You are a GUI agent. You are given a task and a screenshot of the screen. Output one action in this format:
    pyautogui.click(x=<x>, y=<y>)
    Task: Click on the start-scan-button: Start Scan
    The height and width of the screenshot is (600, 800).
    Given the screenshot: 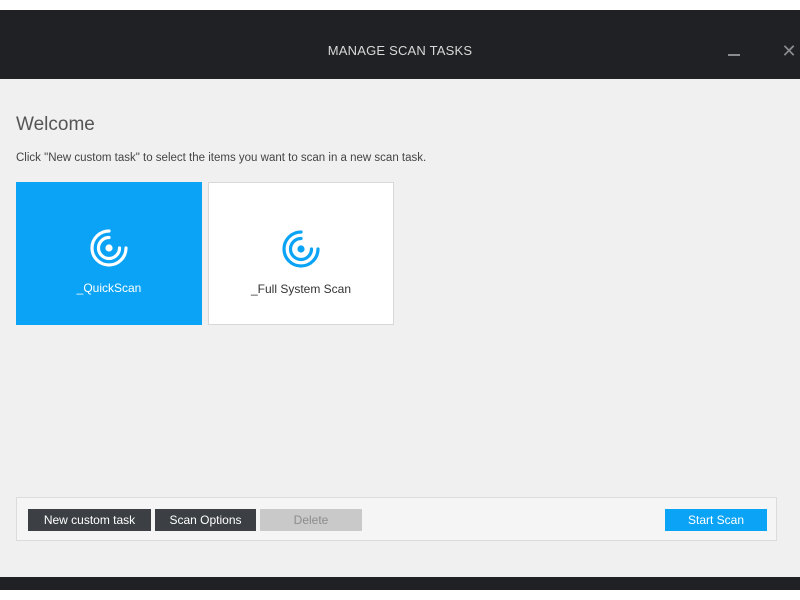 What is the action you would take?
    pyautogui.click(x=716, y=520)
    